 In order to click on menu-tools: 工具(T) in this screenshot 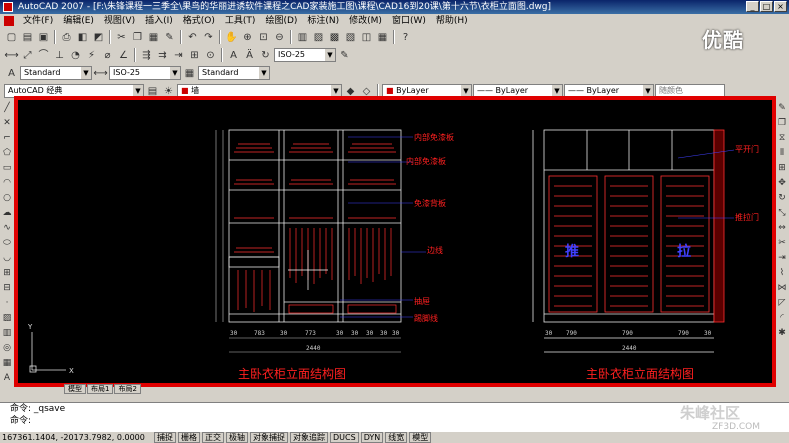, I will do `click(240, 21)`.